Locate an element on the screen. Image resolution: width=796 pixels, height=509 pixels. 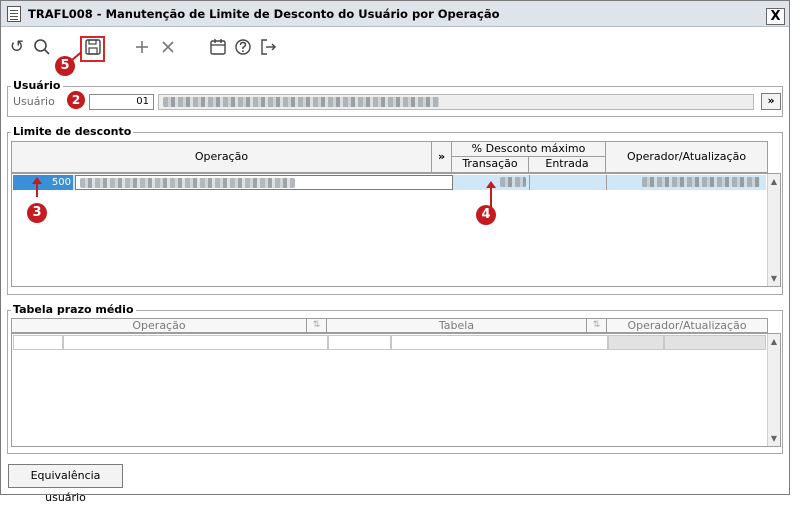
save-highlight-box is located at coordinates (92, 49).